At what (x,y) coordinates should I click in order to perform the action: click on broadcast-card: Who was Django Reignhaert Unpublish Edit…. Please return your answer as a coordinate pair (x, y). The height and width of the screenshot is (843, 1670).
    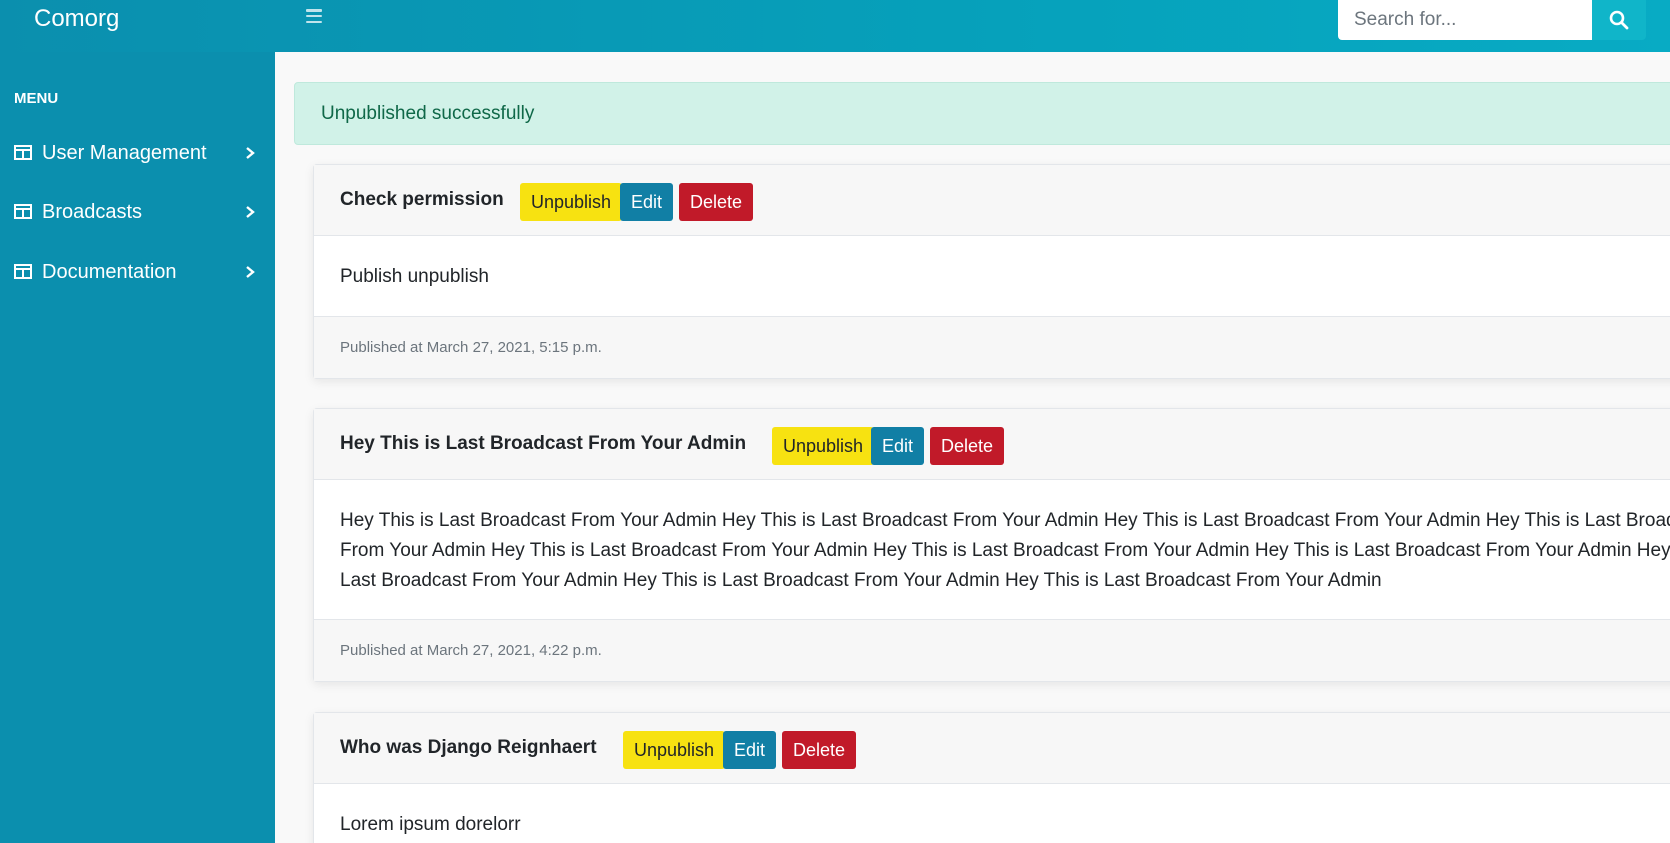
    Looking at the image, I should click on (991, 777).